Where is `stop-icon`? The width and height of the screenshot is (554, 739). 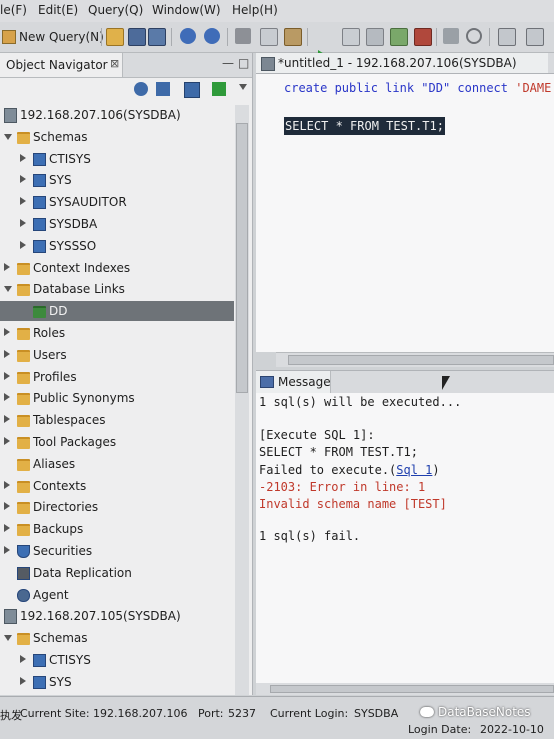
stop-icon is located at coordinates (423, 37).